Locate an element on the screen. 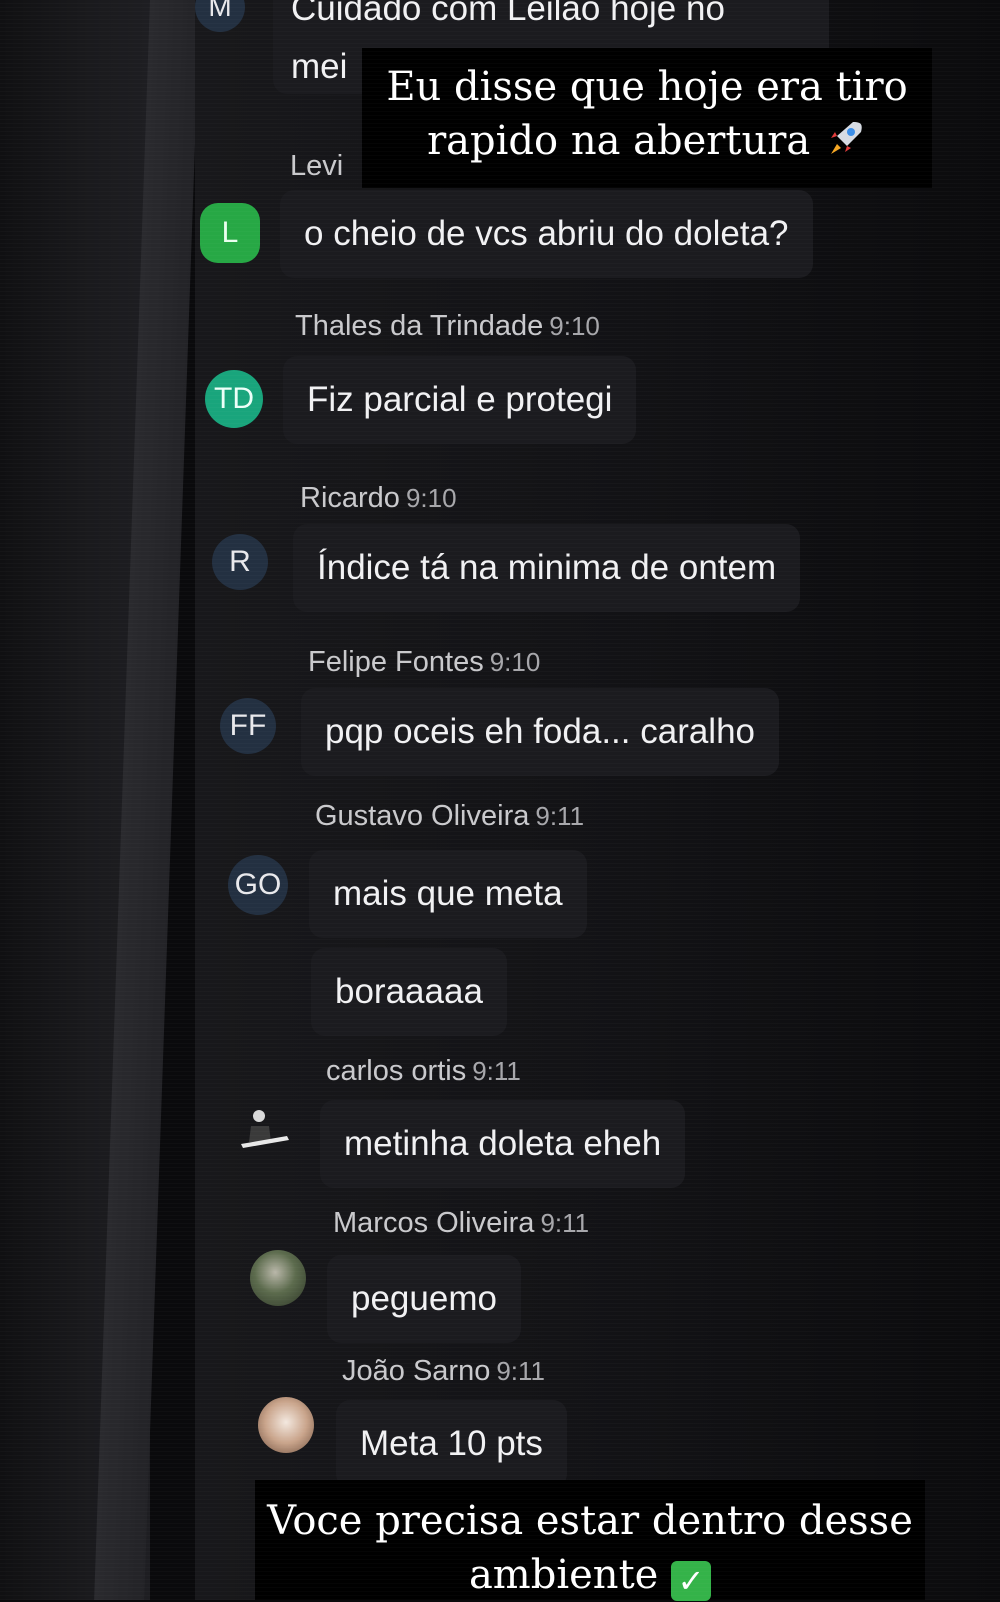 The image size is (1000, 1602). author-name: carlos ortis is located at coordinates (396, 1071).